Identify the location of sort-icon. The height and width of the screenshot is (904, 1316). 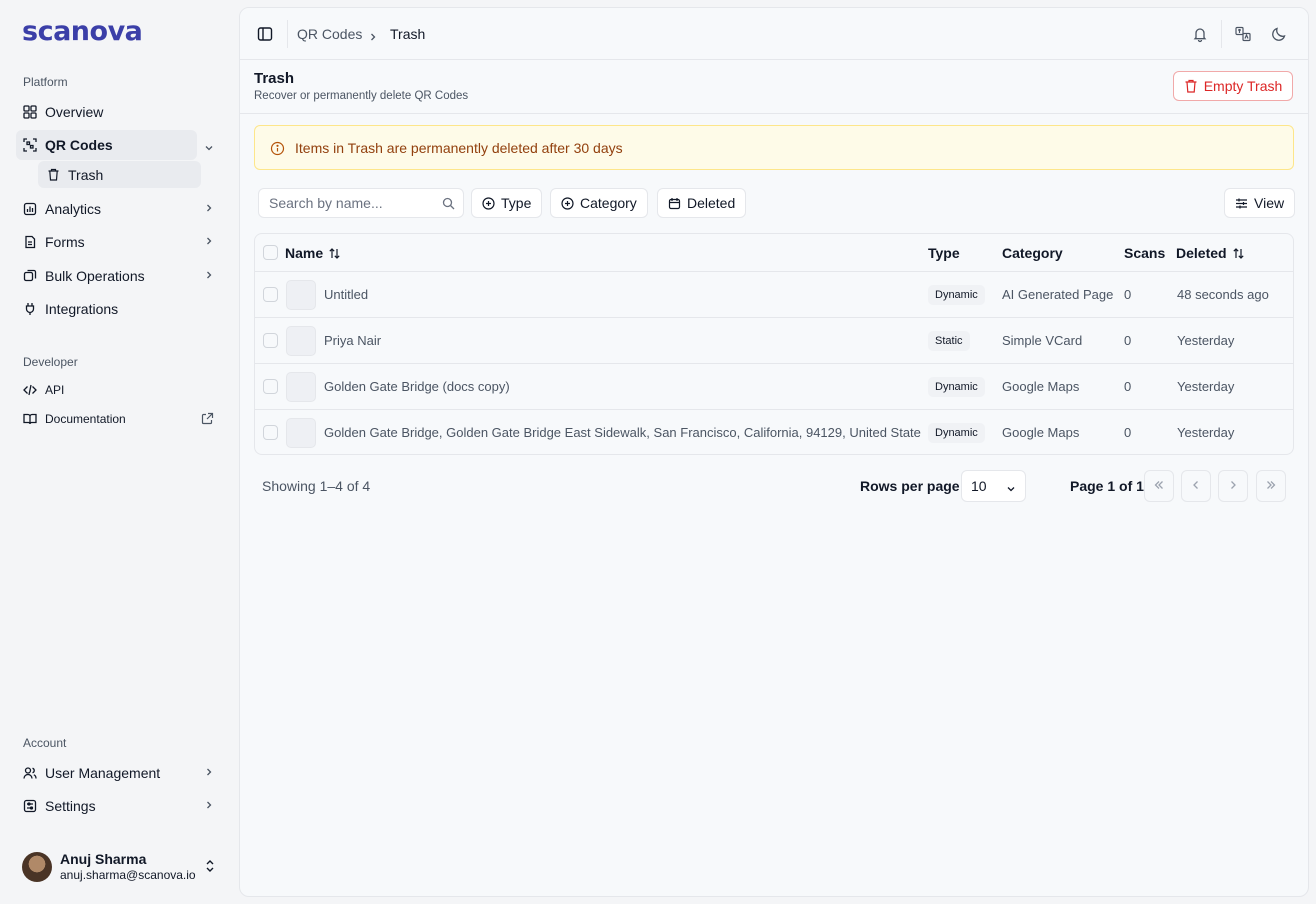
(1238, 253).